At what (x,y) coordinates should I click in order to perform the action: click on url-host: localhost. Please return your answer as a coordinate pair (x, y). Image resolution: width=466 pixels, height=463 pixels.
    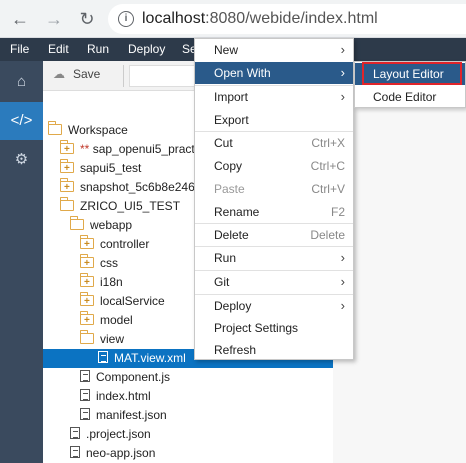
    Looking at the image, I should click on (174, 18).